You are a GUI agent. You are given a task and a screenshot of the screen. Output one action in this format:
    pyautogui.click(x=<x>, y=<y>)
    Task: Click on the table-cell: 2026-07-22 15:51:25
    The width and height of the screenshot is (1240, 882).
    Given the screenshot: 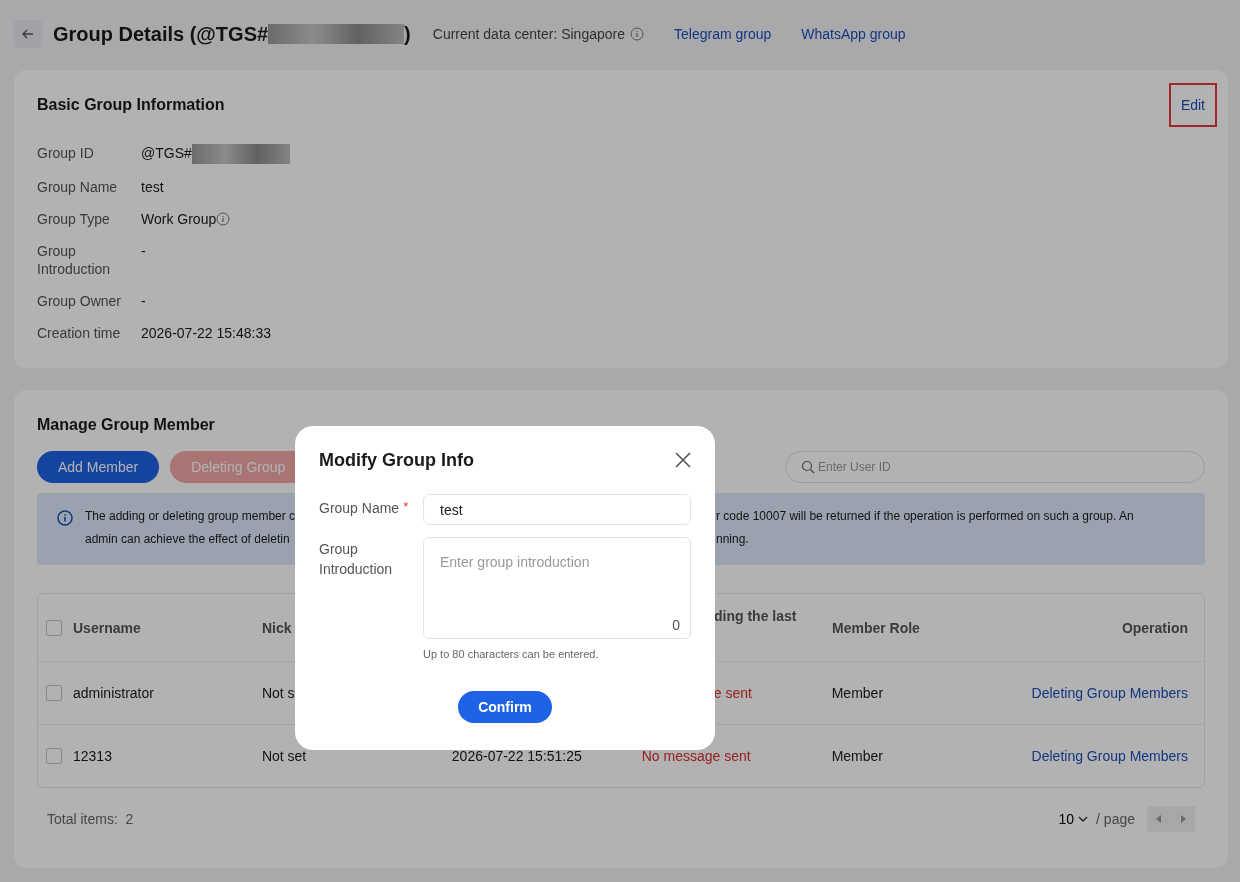 What is the action you would take?
    pyautogui.click(x=516, y=756)
    